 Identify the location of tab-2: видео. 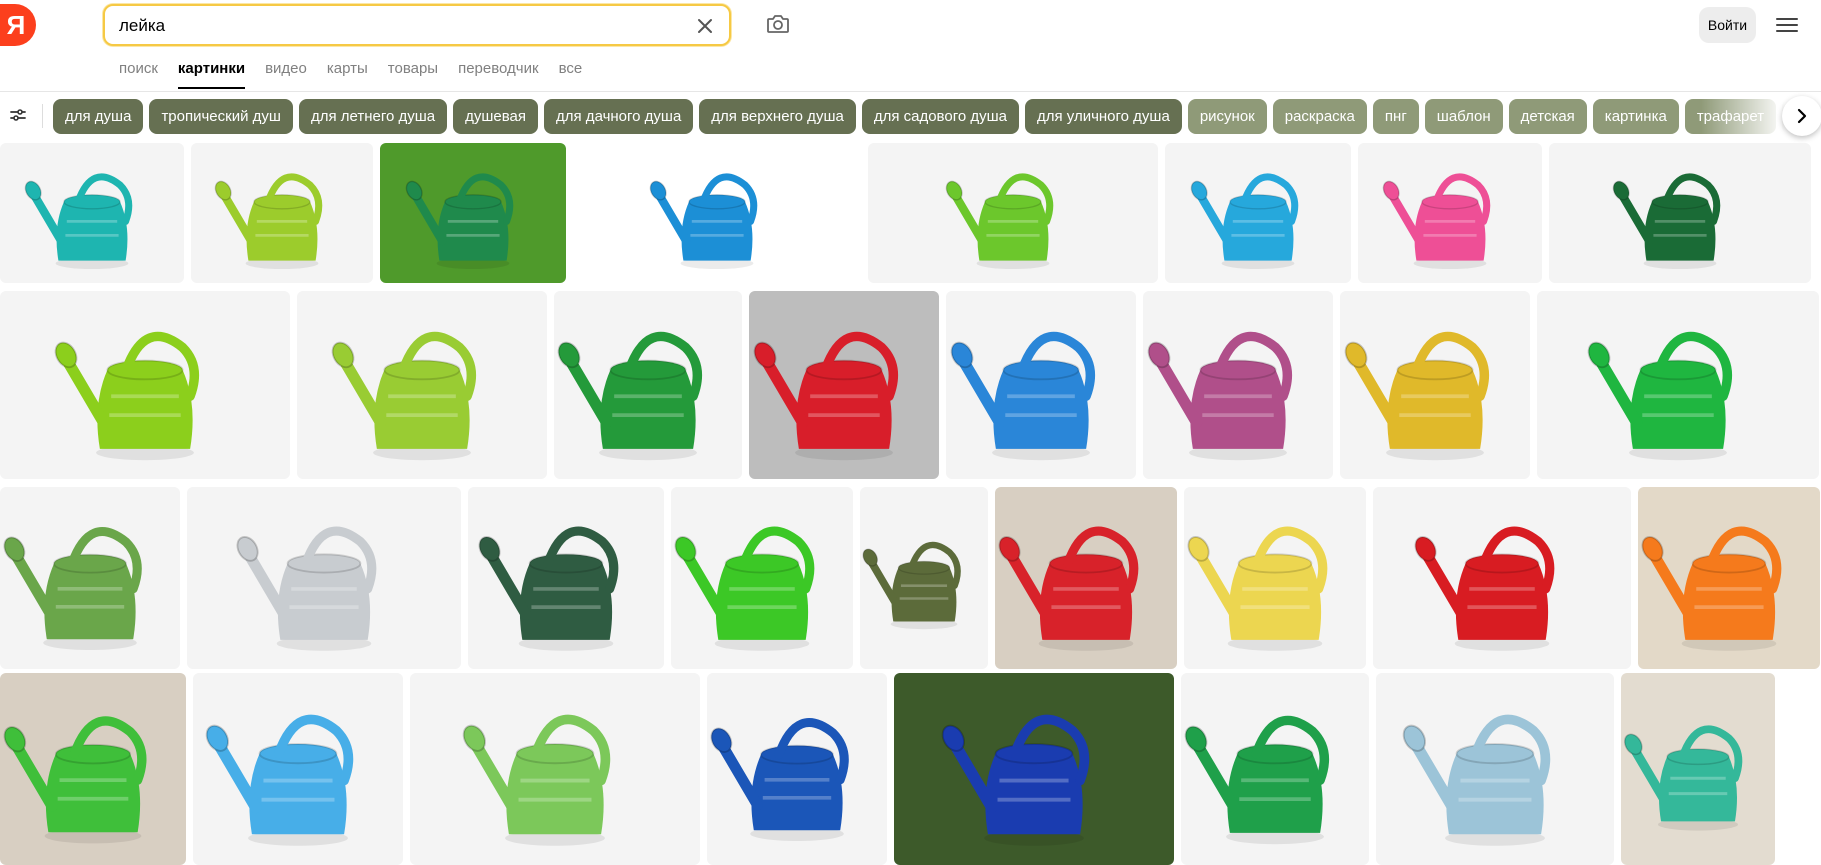
(286, 74).